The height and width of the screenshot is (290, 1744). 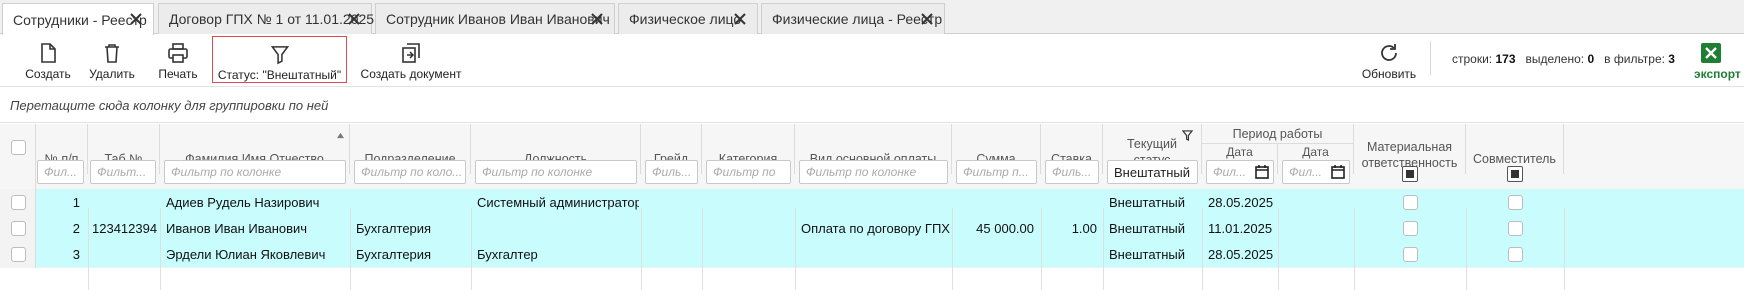 I want to click on col-period-title: Период работы, so click(x=1277, y=133).